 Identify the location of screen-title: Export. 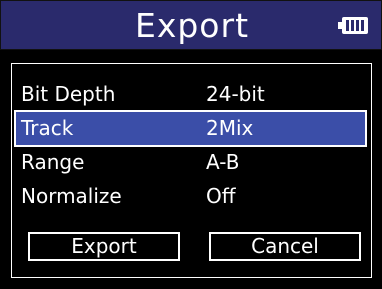
(192, 25).